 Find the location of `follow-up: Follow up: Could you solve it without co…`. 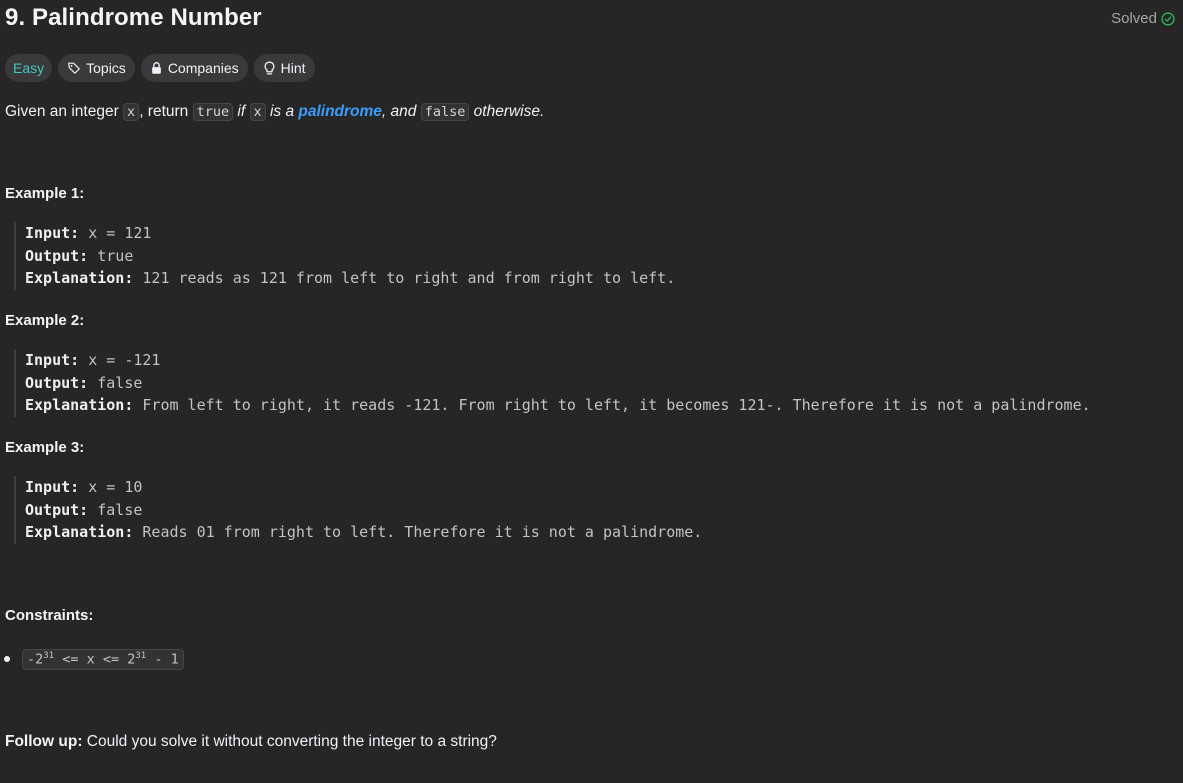

follow-up: Follow up: Could you solve it without co… is located at coordinates (251, 742).